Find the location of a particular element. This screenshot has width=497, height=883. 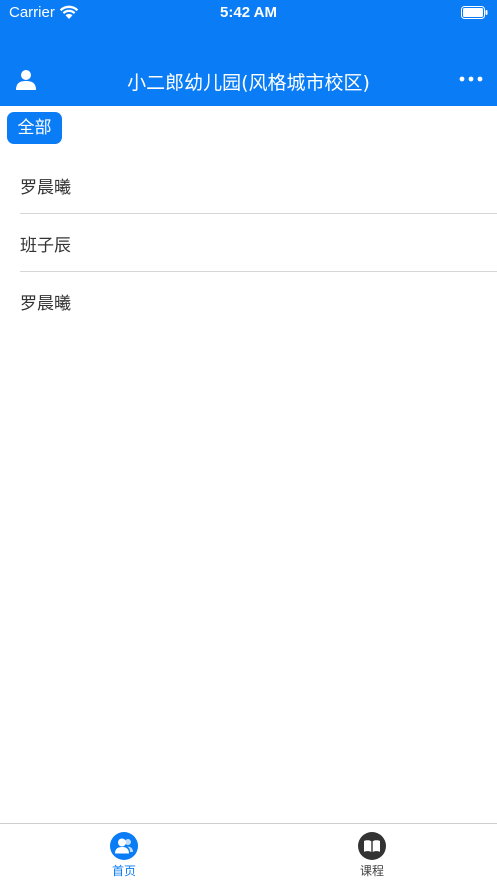

clock: 5:42 AM is located at coordinates (248, 12).